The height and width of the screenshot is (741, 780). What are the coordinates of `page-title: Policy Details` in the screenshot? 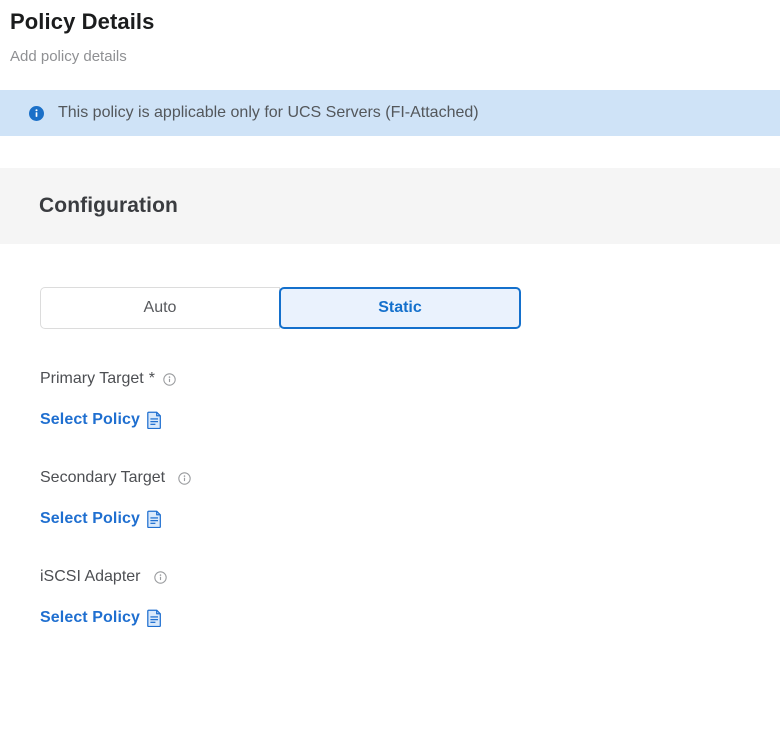 It's located at (82, 21).